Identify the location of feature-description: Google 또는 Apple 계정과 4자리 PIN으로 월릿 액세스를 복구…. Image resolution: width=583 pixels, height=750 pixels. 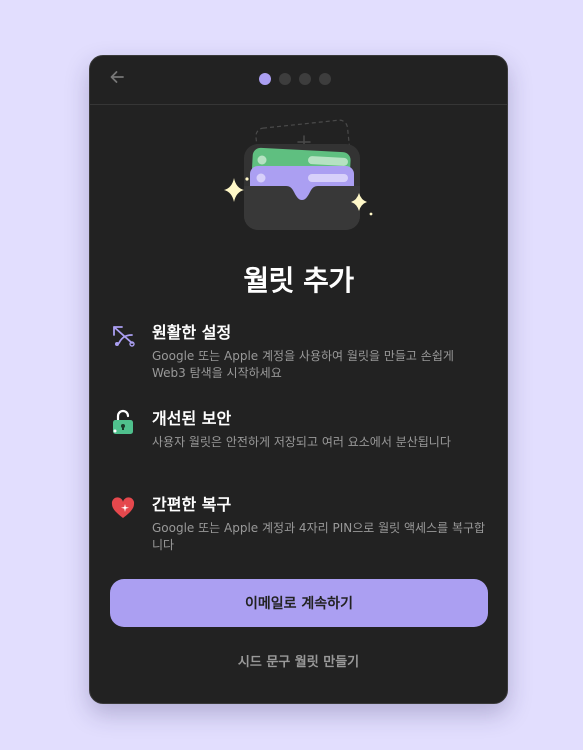
(319, 536).